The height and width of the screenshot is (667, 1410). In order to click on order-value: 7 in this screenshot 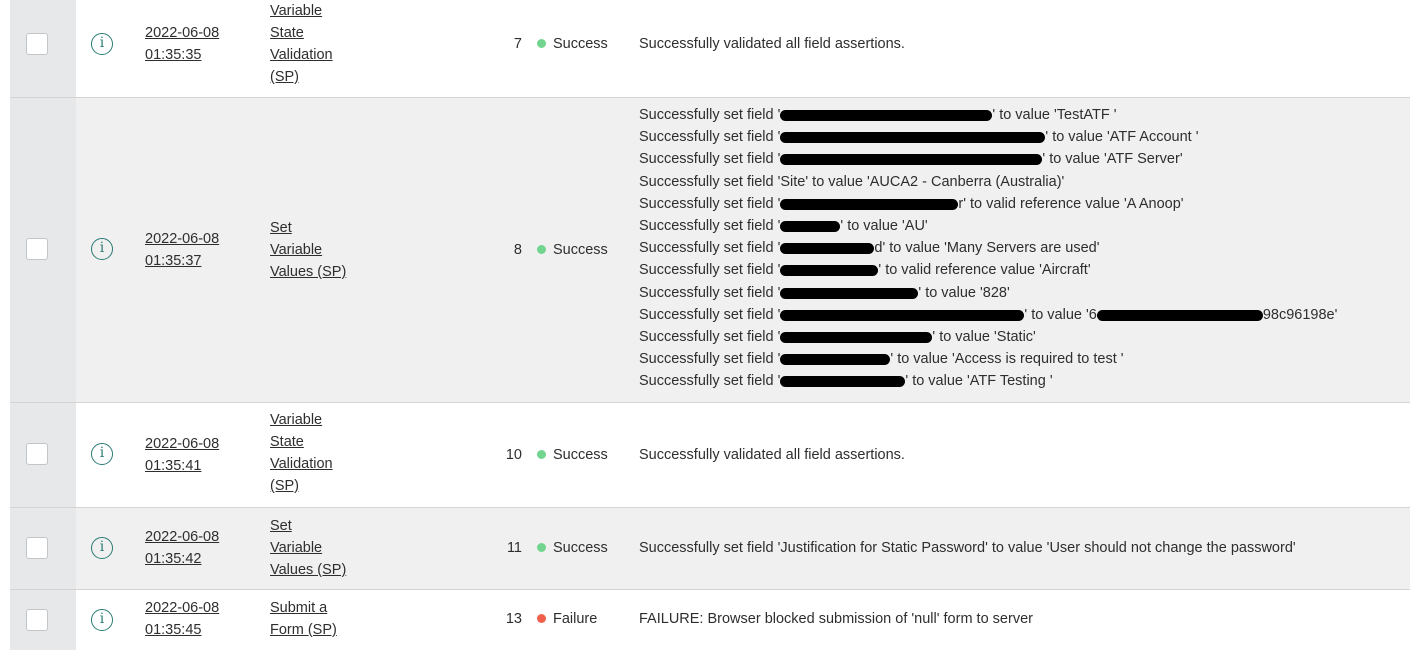, I will do `click(517, 44)`.